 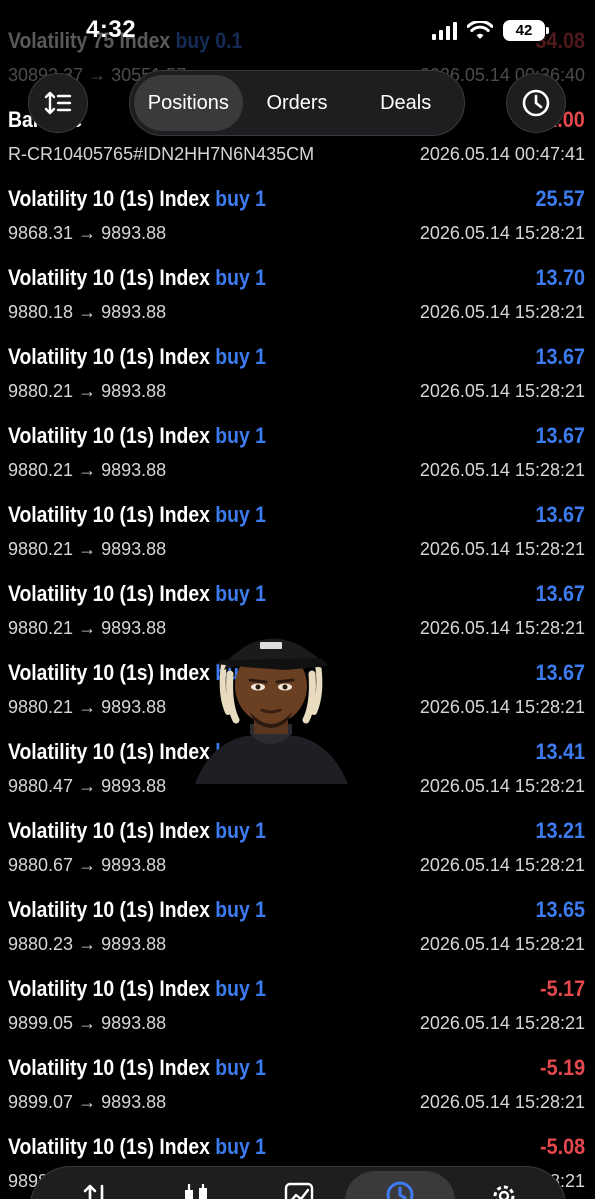 What do you see at coordinates (405, 103) in the screenshot?
I see `tab-deals: Deals` at bounding box center [405, 103].